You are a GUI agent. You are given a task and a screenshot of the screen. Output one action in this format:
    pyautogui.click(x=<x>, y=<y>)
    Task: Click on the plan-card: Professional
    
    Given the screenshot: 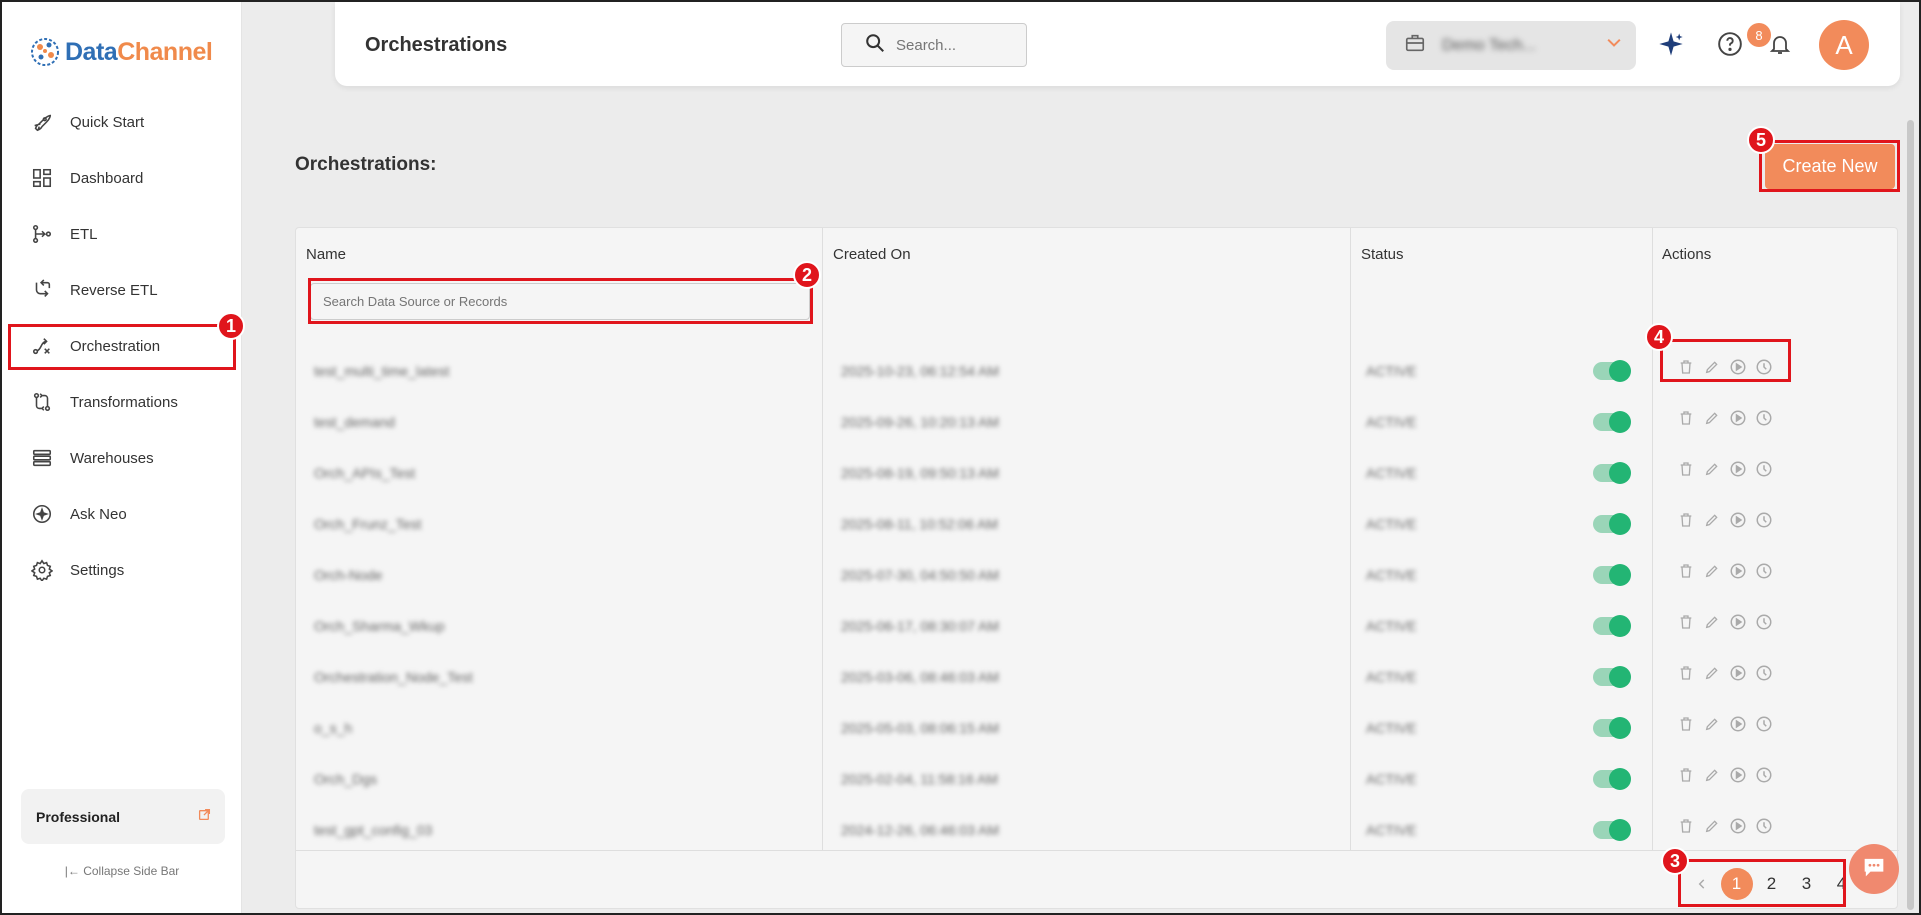 What is the action you would take?
    pyautogui.click(x=123, y=816)
    